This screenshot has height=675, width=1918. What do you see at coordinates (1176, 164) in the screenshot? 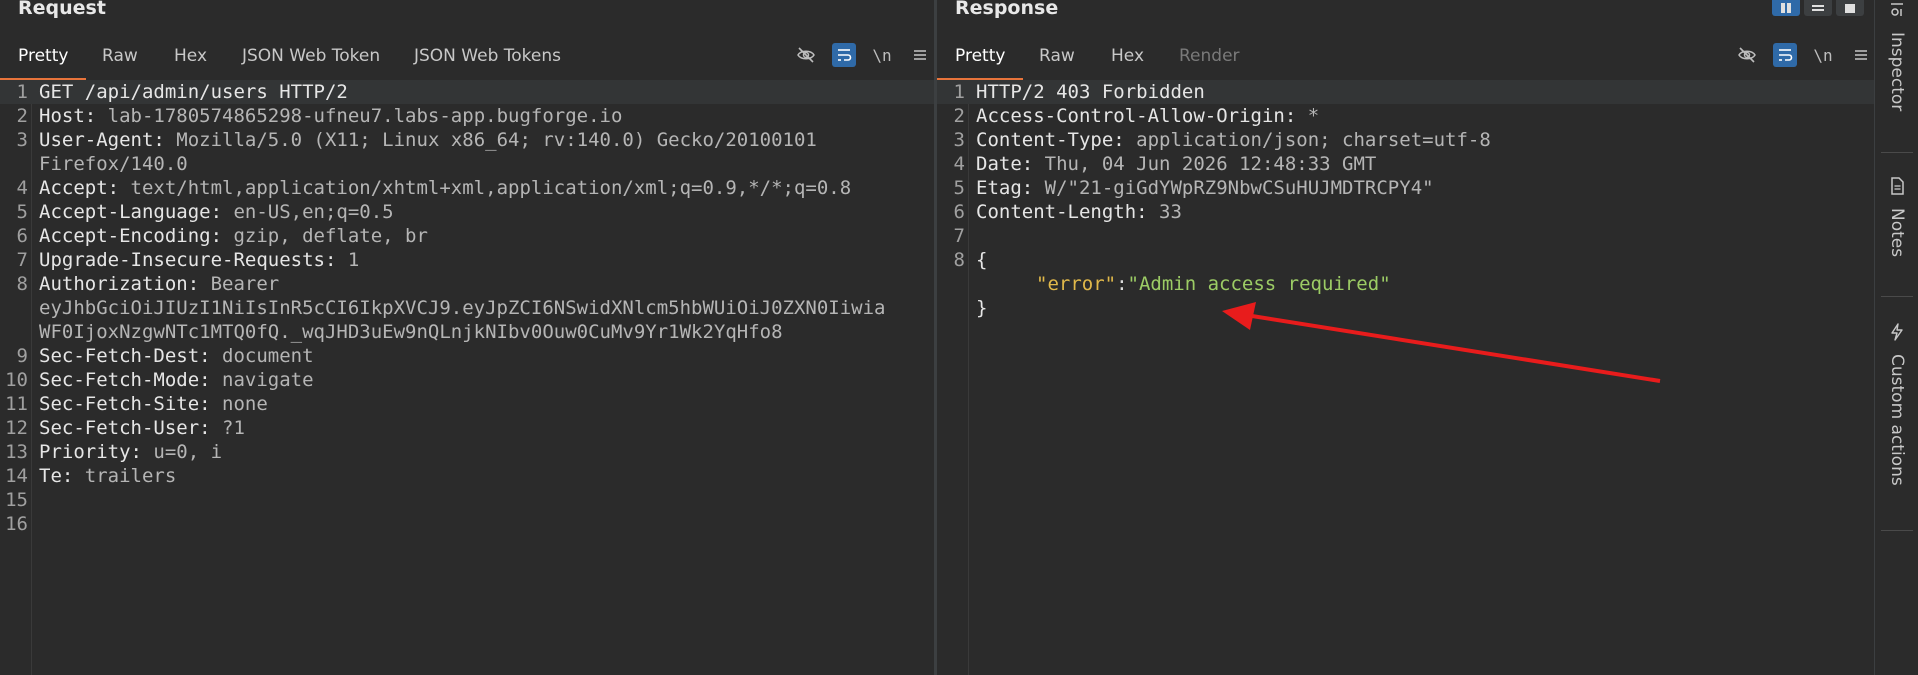
I see `line-content: Date: Thu, 04 Jun 2026 12:48:33 GMT` at bounding box center [1176, 164].